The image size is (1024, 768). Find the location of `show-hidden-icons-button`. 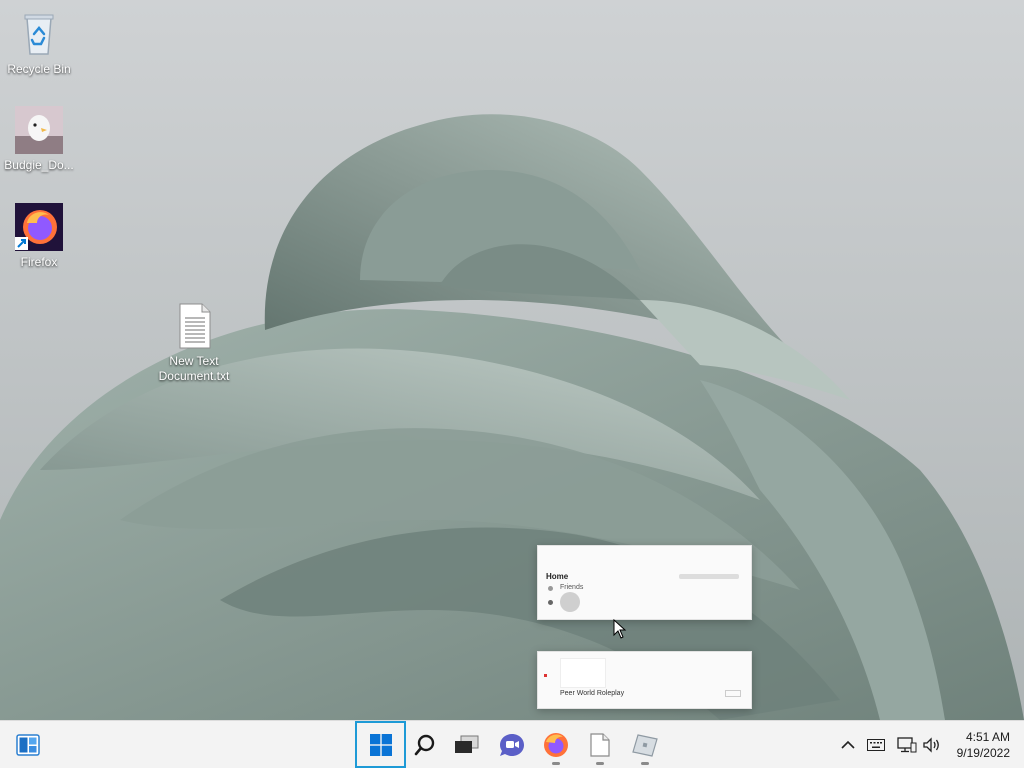

show-hidden-icons-button is located at coordinates (848, 745).